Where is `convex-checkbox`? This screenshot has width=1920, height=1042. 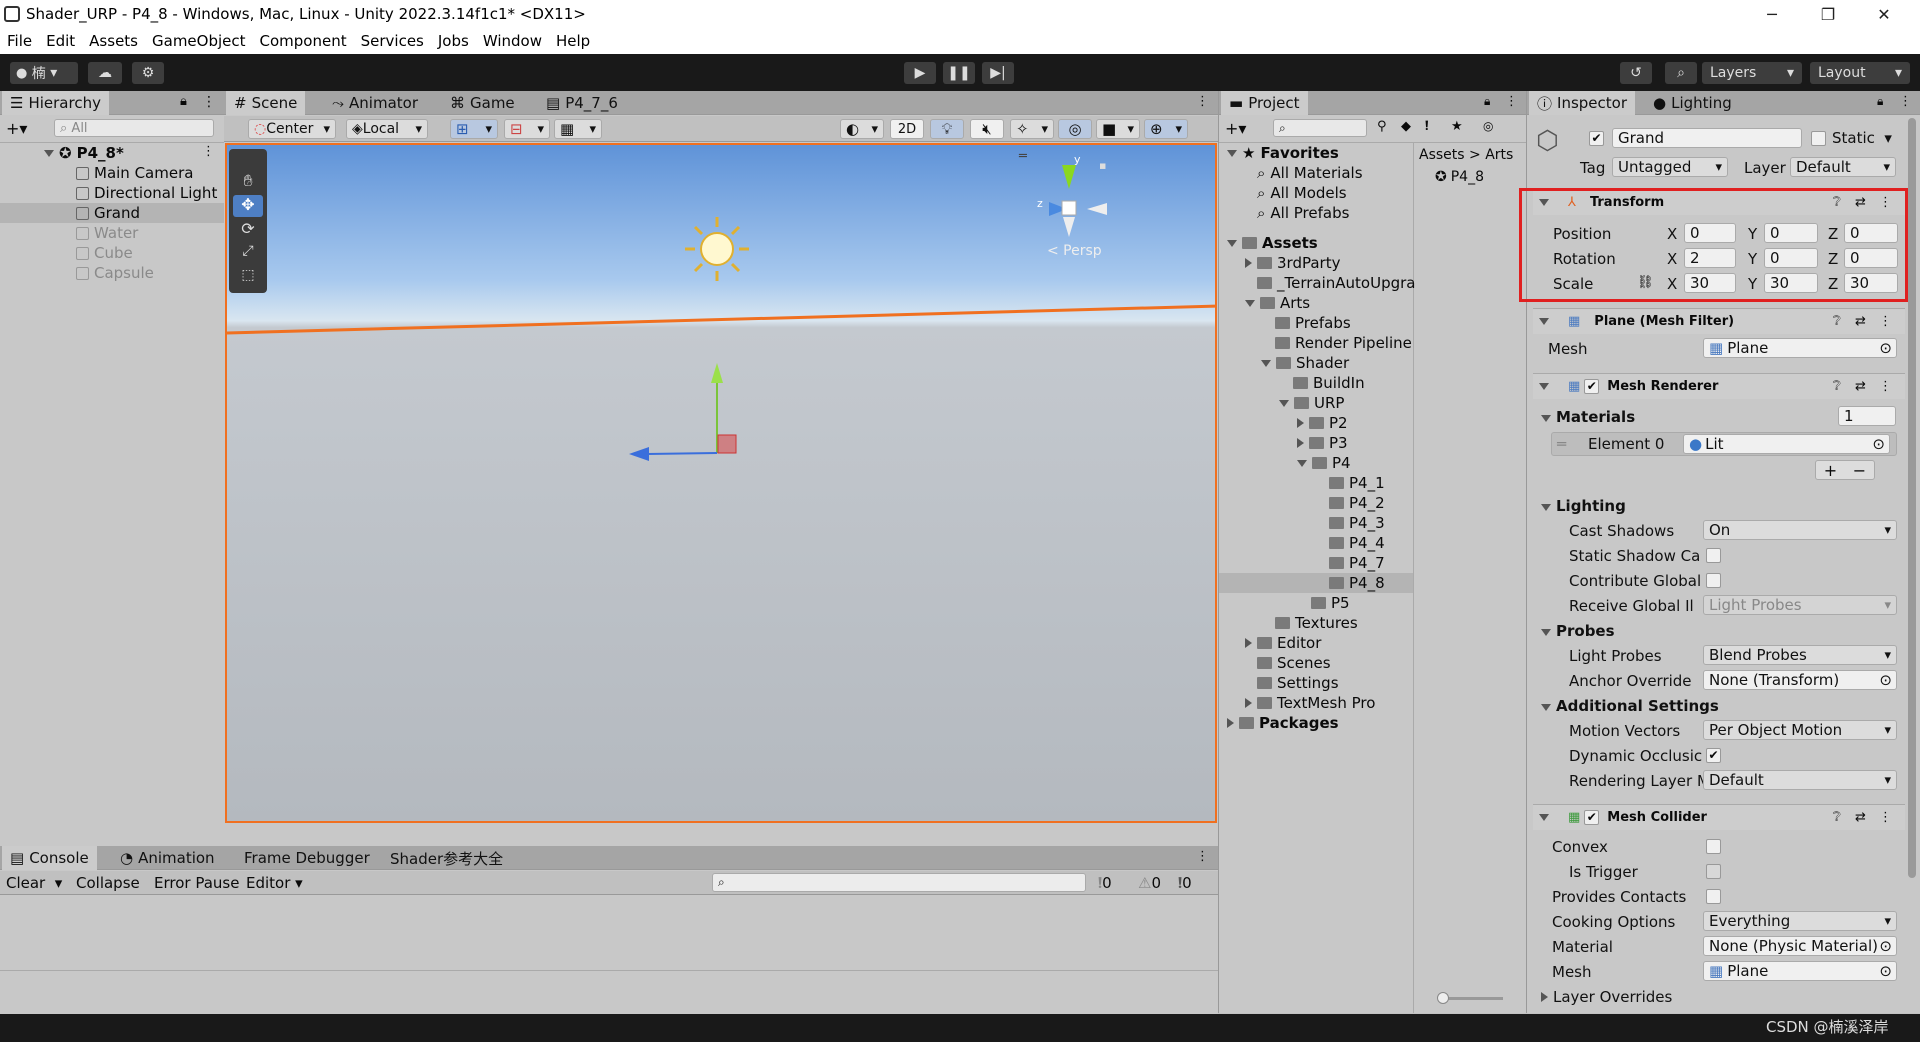
convex-checkbox is located at coordinates (1713, 846).